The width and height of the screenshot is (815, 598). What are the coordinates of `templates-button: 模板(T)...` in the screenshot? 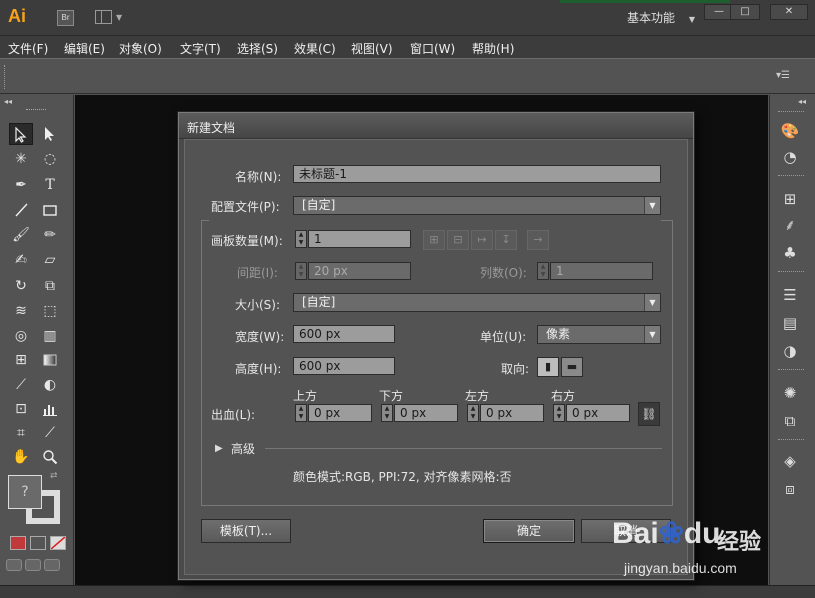 It's located at (246, 531).